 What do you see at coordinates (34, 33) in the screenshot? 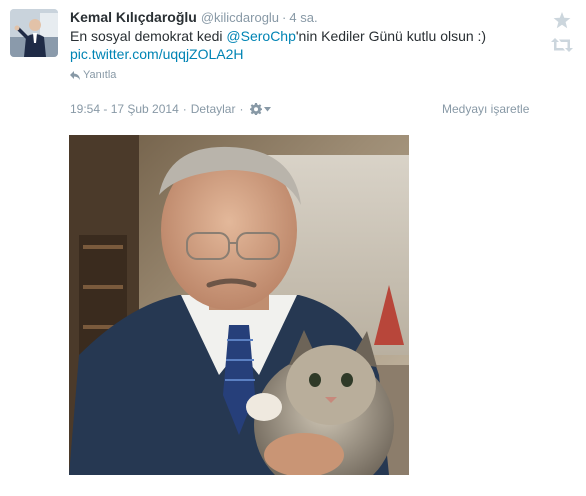
I see `avatar` at bounding box center [34, 33].